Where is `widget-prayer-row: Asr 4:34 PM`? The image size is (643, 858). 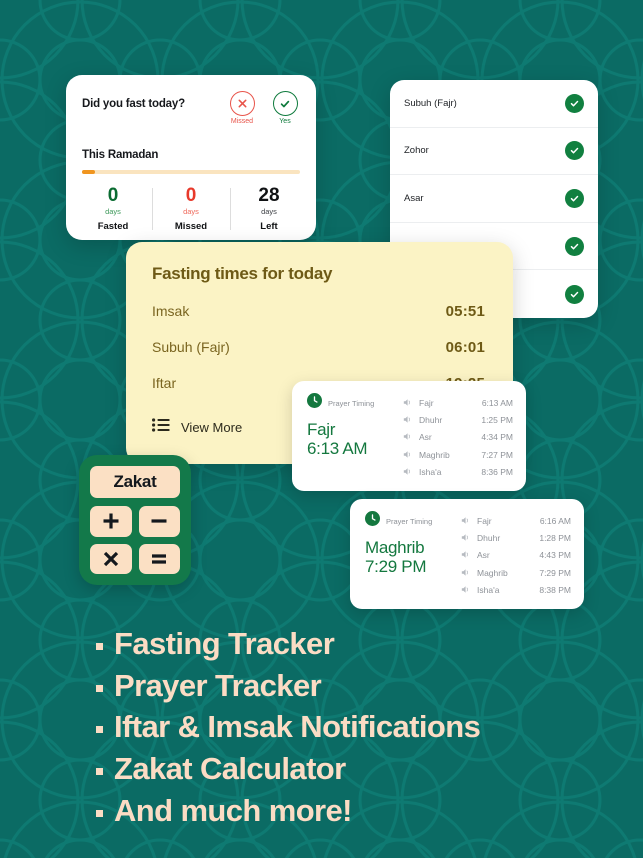 widget-prayer-row: Asr 4:34 PM is located at coordinates (458, 437).